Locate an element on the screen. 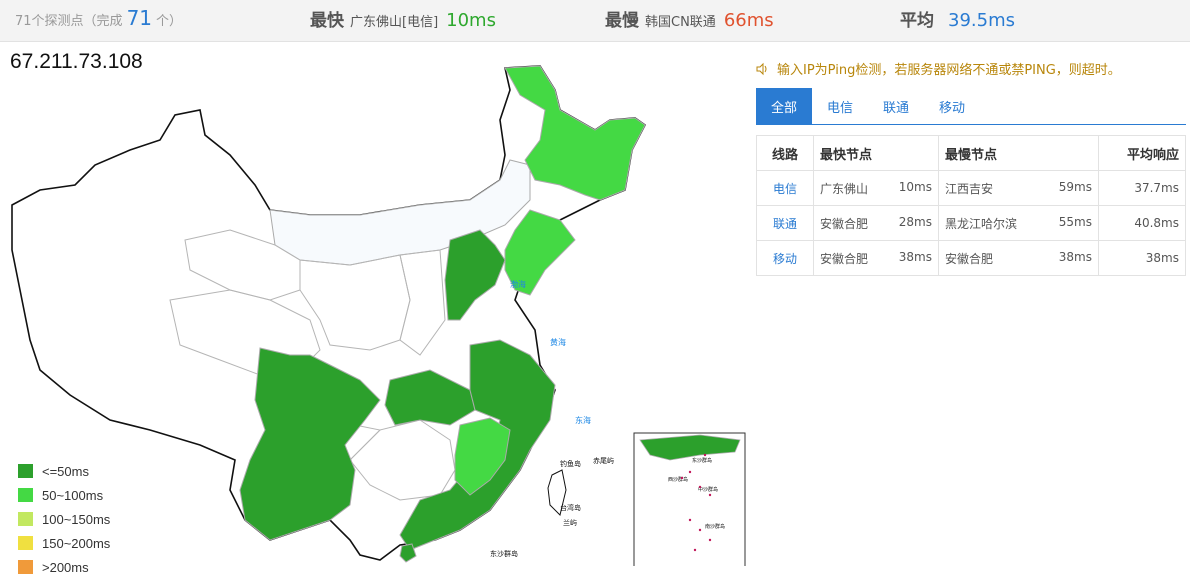 This screenshot has width=1190, height=579. average-summary: 平均 39.5ms is located at coordinates (957, 21).